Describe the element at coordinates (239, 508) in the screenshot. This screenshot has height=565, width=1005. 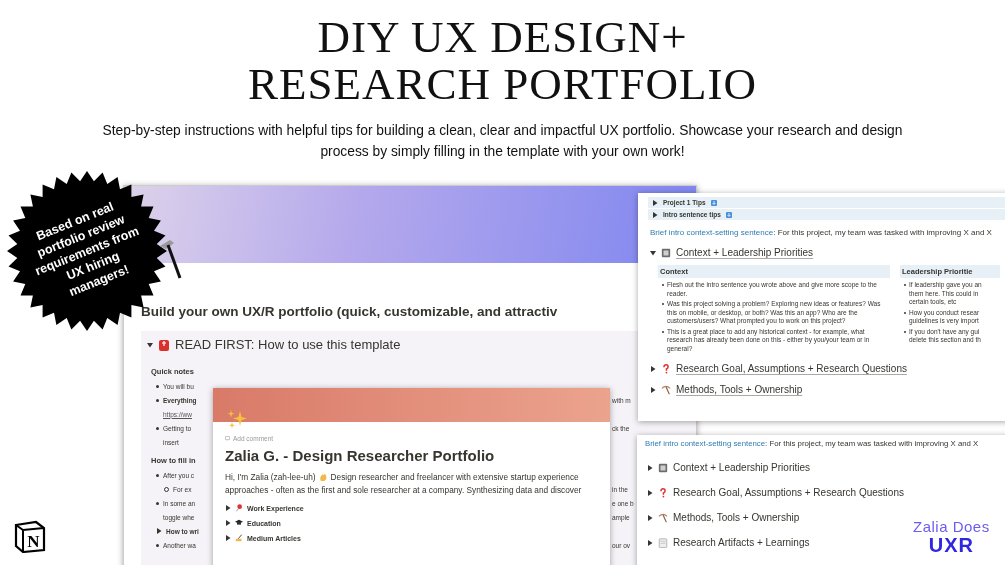
I see `pushpin-icon` at that location.